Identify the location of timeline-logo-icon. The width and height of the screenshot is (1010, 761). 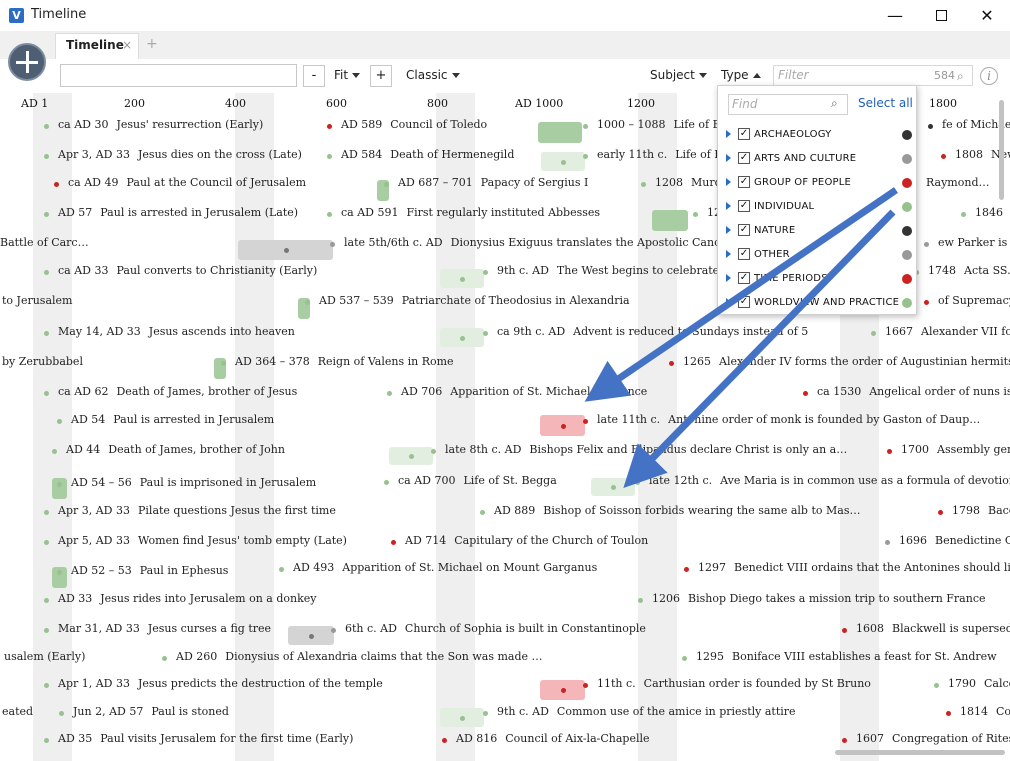
(27, 62).